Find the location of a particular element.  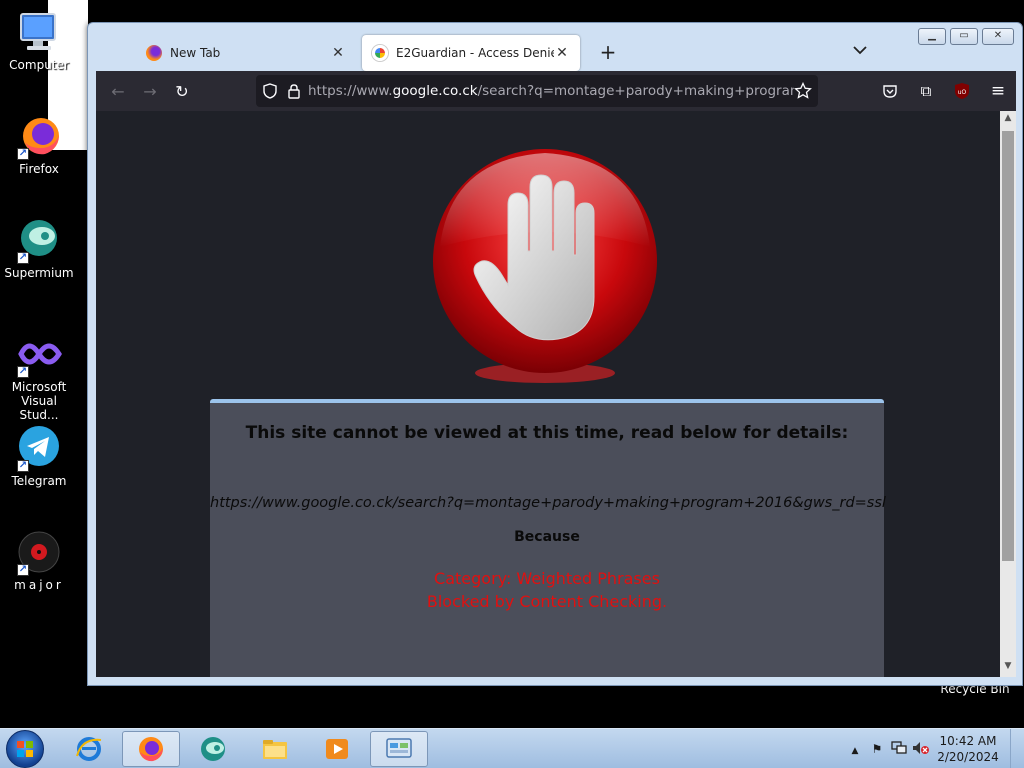

desktop-icon-supermium: ↗ Supermium is located at coordinates (39, 248).